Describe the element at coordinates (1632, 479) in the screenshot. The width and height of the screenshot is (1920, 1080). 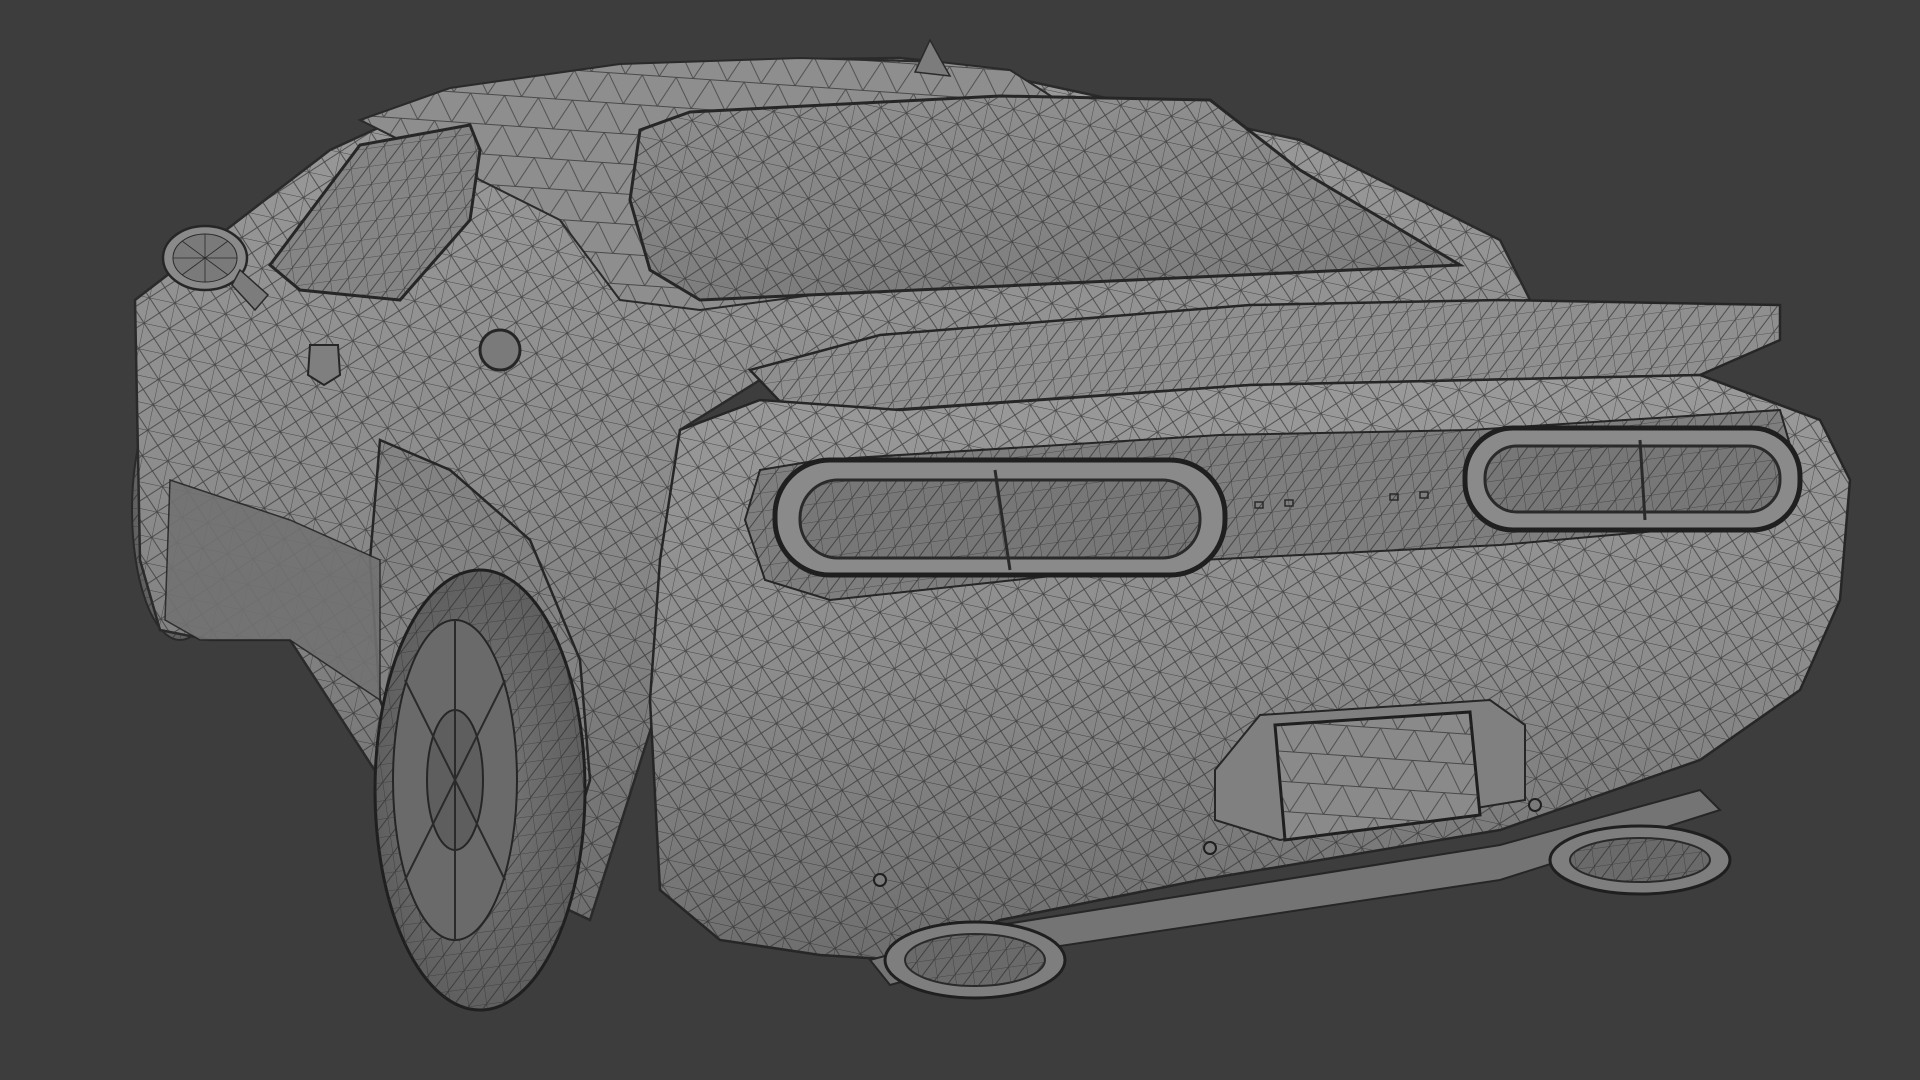
I see `taillight-right` at that location.